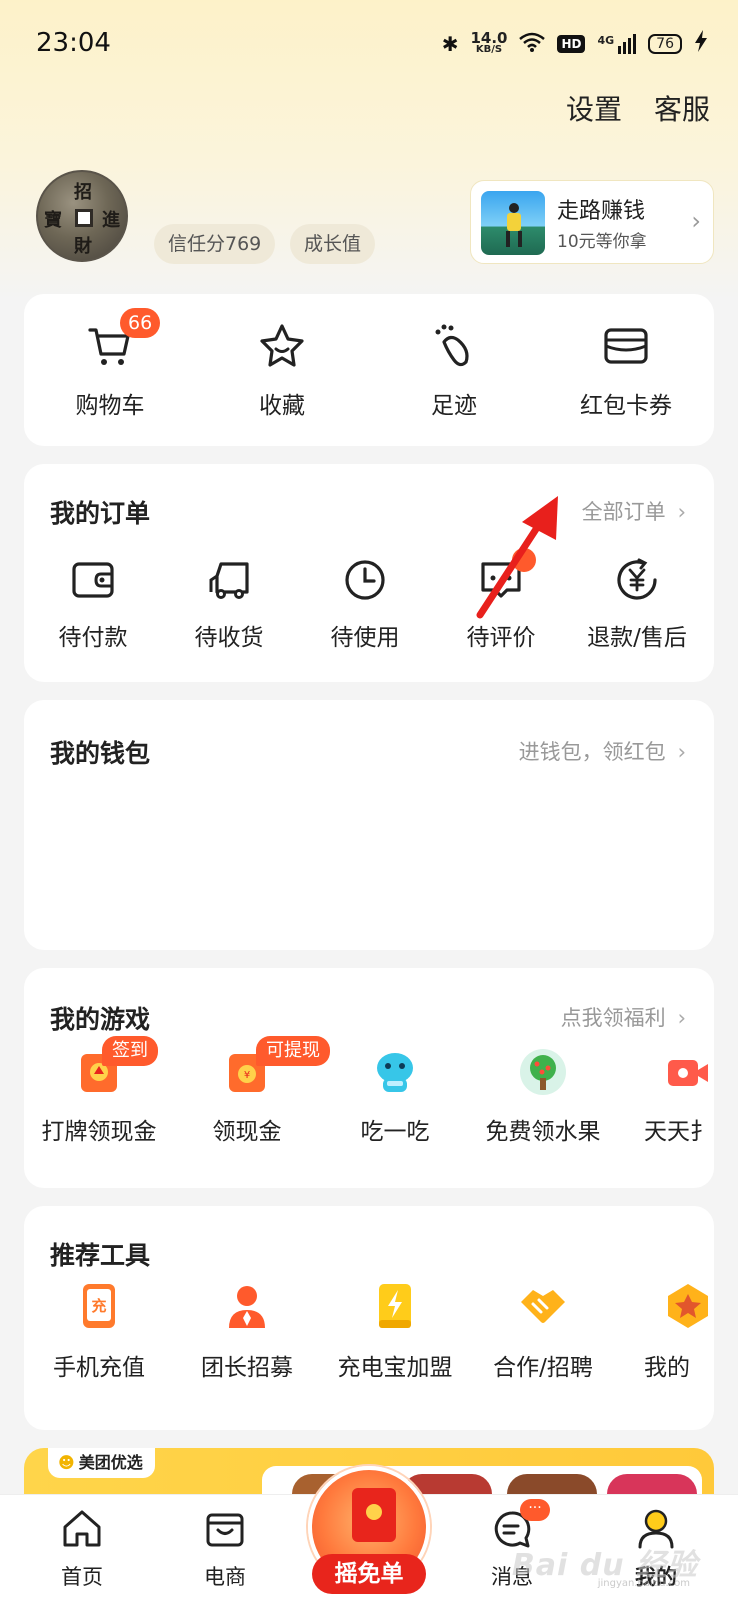  Describe the element at coordinates (395, 1368) in the screenshot. I see `power-bank-label: 充电宝加盟` at that location.